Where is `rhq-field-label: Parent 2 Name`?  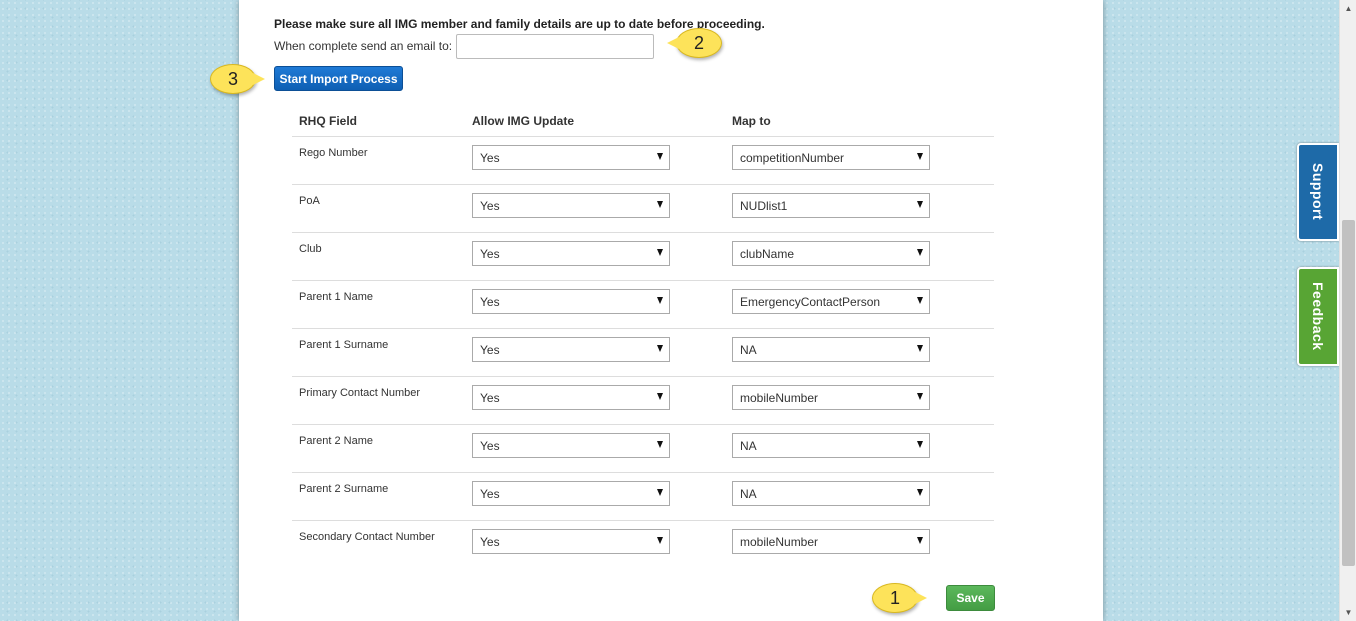 rhq-field-label: Parent 2 Name is located at coordinates (336, 441).